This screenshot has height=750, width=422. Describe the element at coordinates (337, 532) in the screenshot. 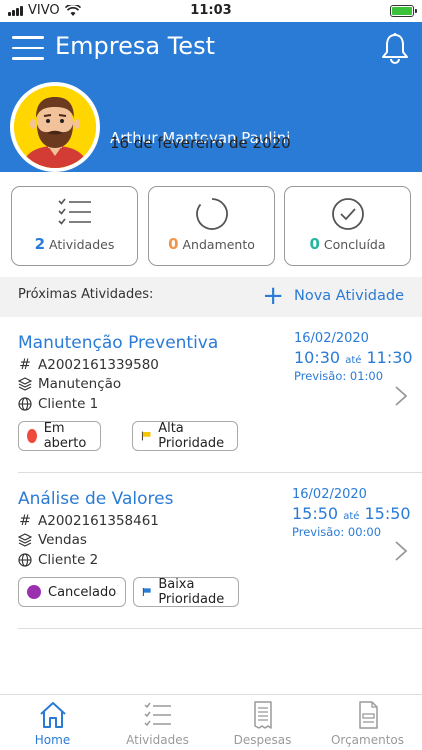

I see `activity-forecast: Previsão: 00:00` at that location.